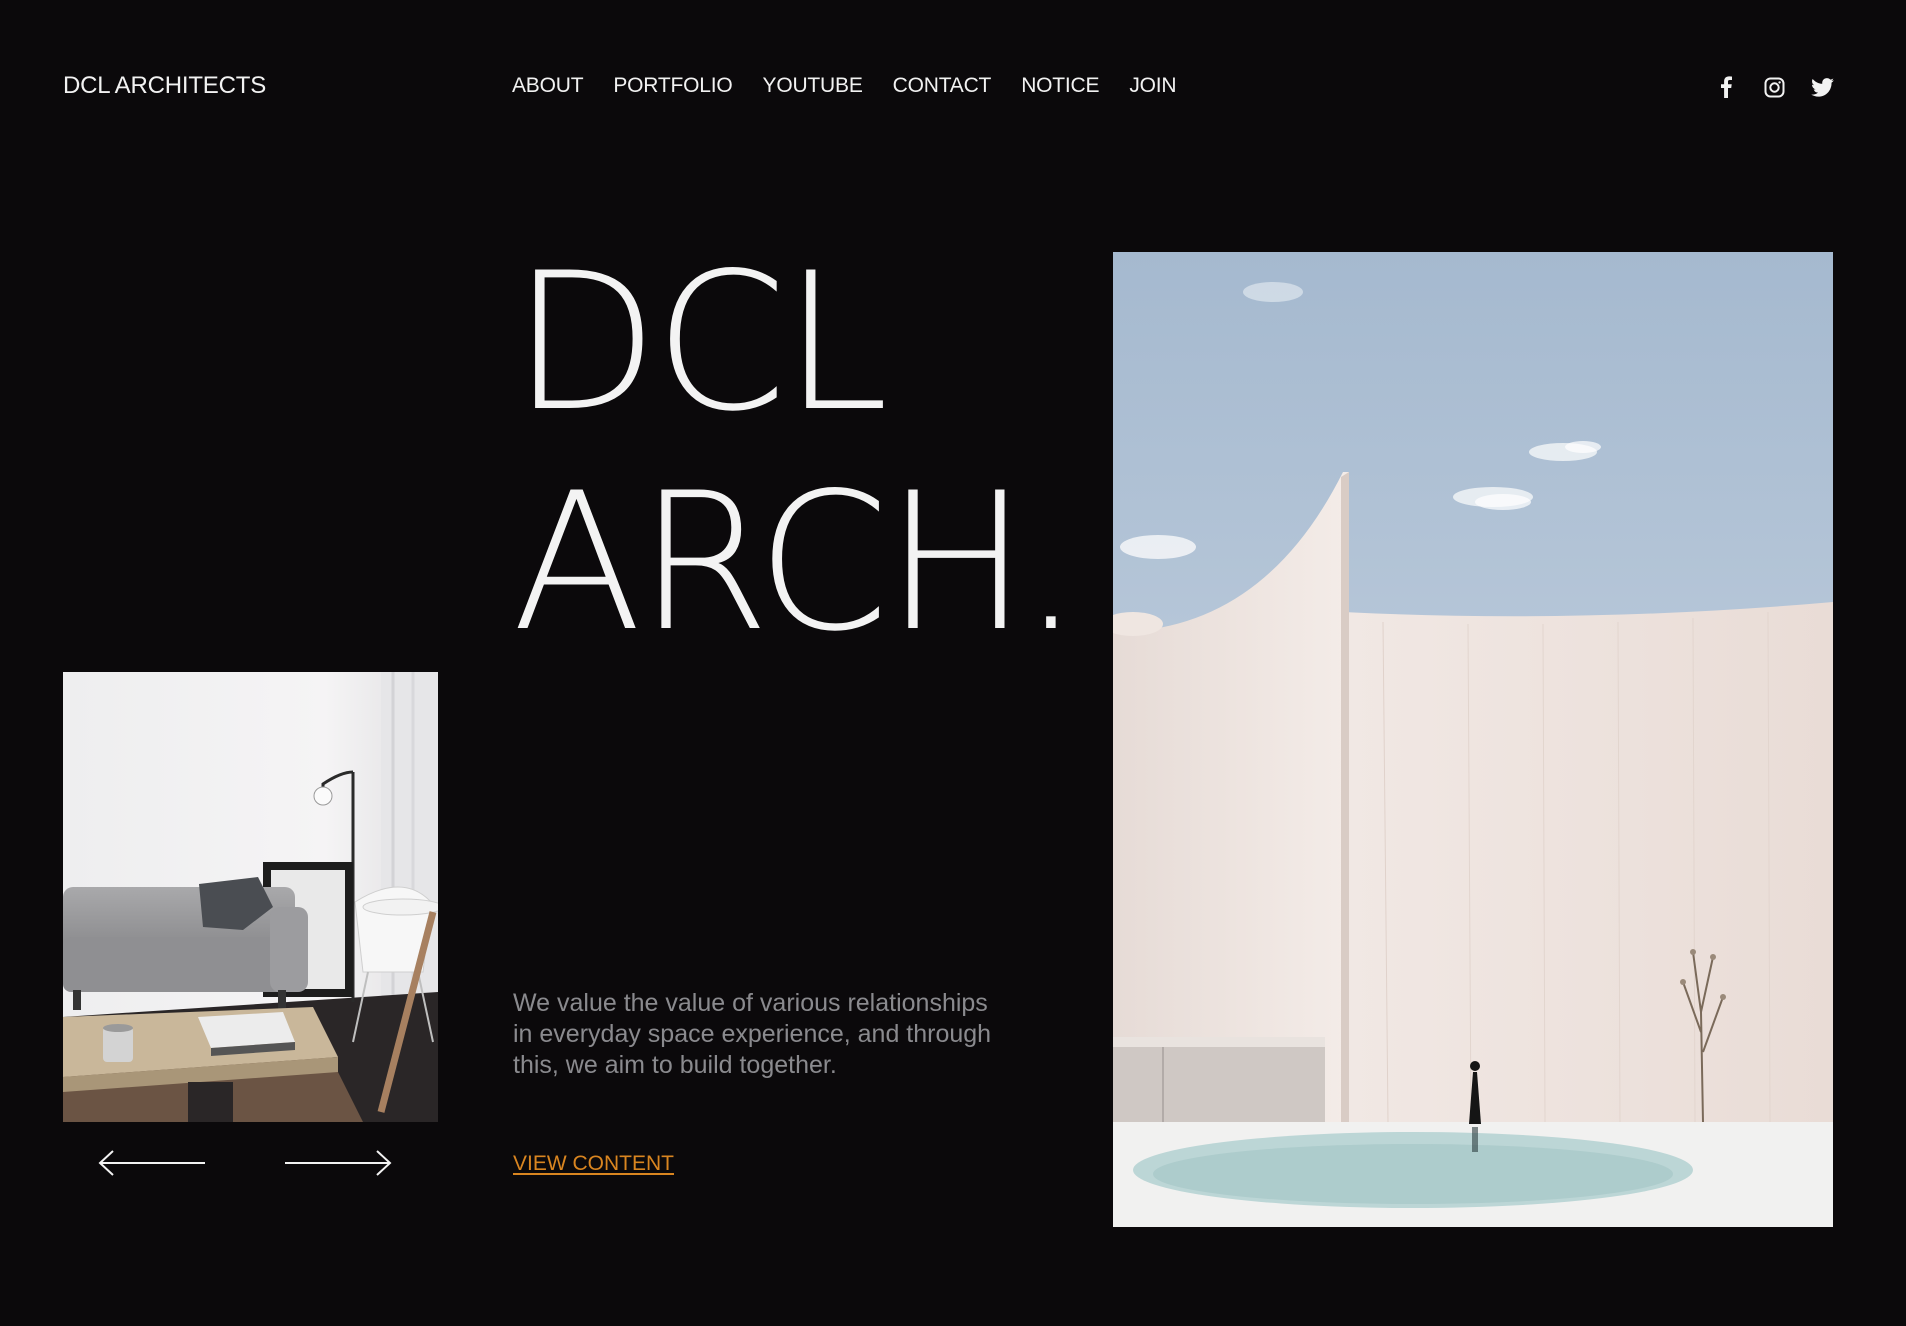  What do you see at coordinates (164, 86) in the screenshot?
I see `brand-logo: DCL ARCHITECTS` at bounding box center [164, 86].